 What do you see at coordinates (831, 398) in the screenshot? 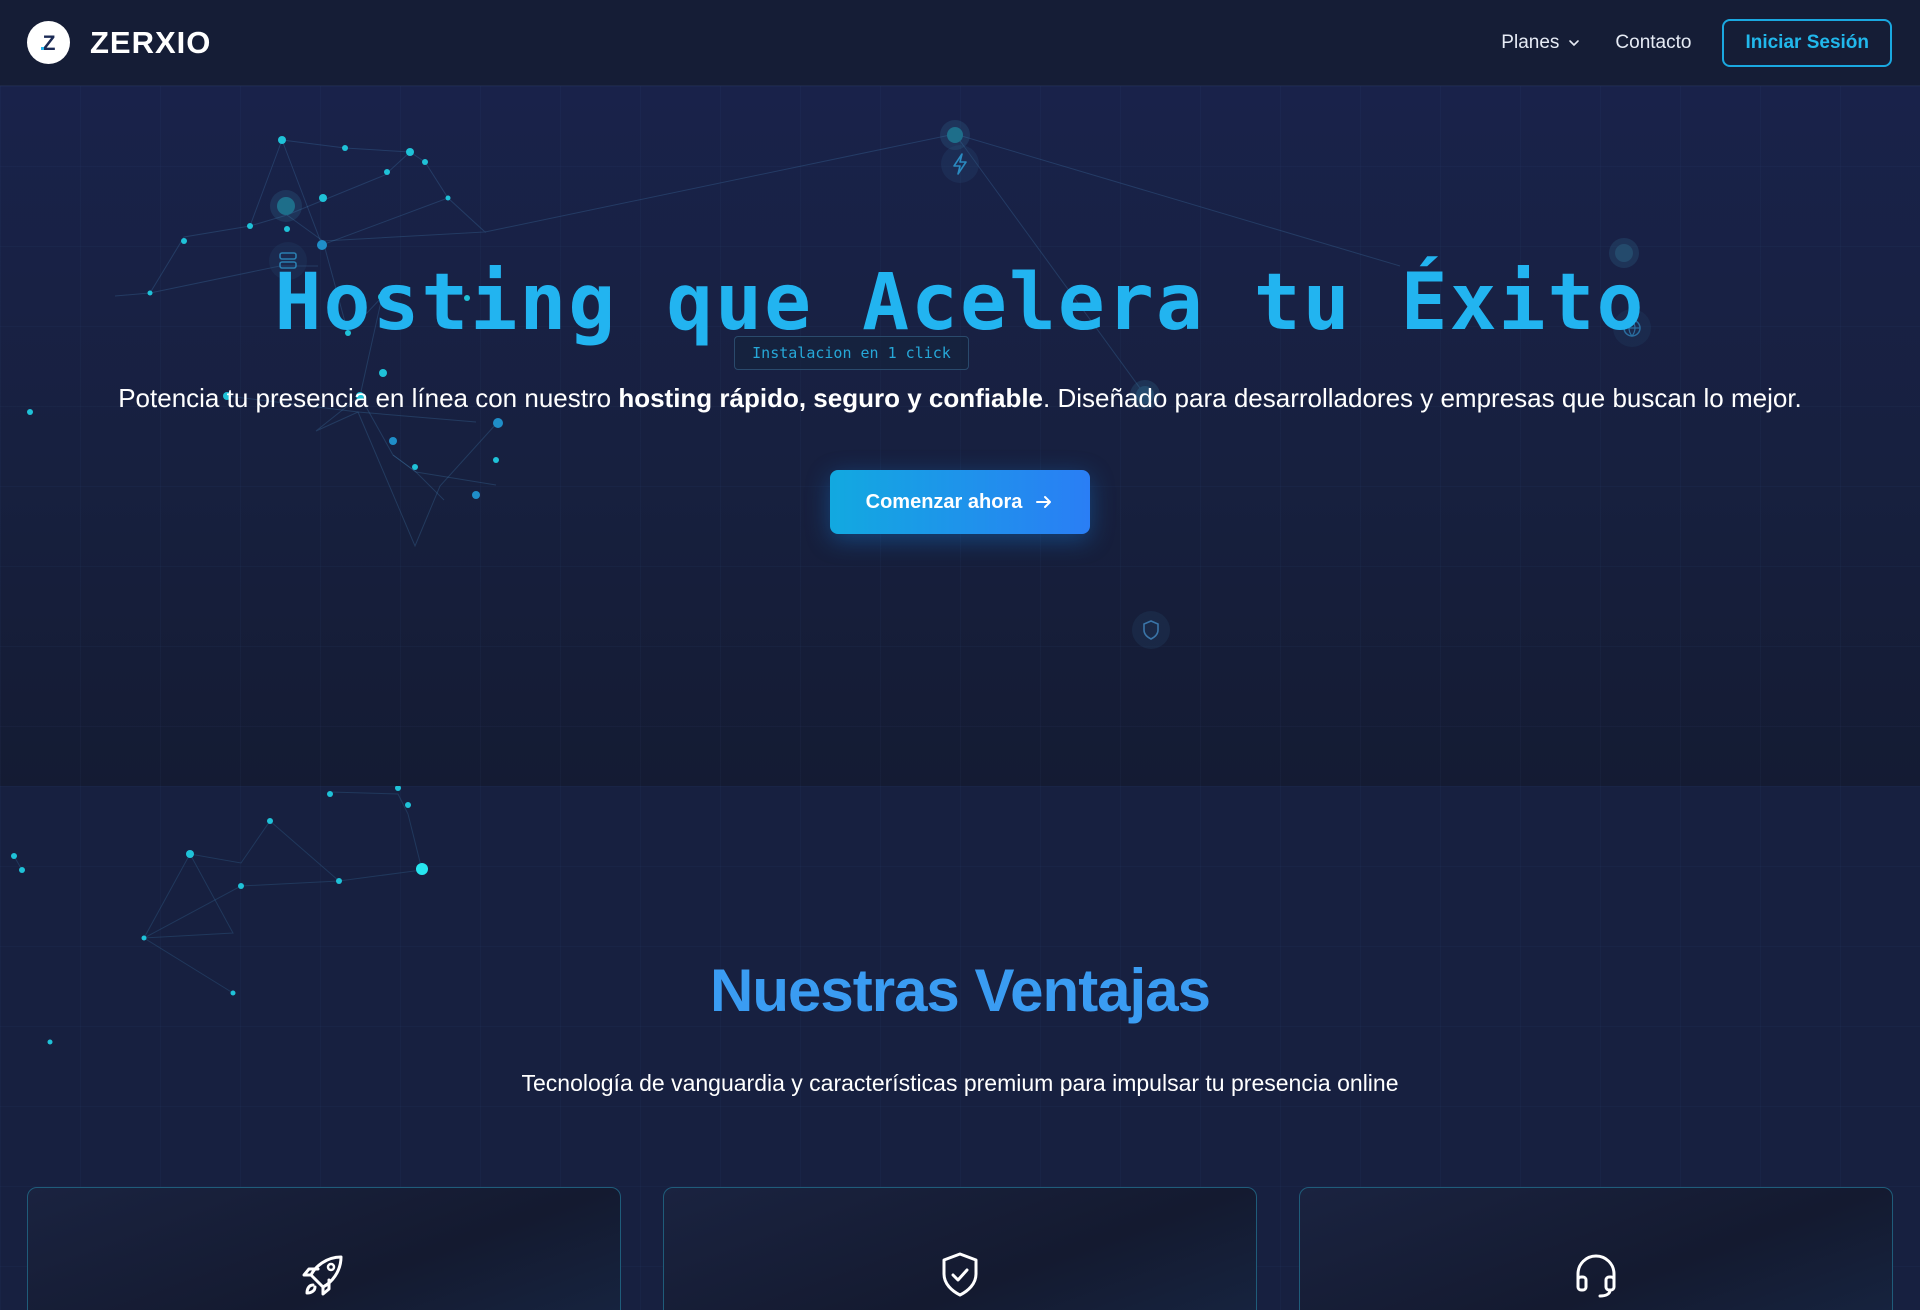
I see `hero-subtitle-bold: hosting rápido, seguro y confiable` at bounding box center [831, 398].